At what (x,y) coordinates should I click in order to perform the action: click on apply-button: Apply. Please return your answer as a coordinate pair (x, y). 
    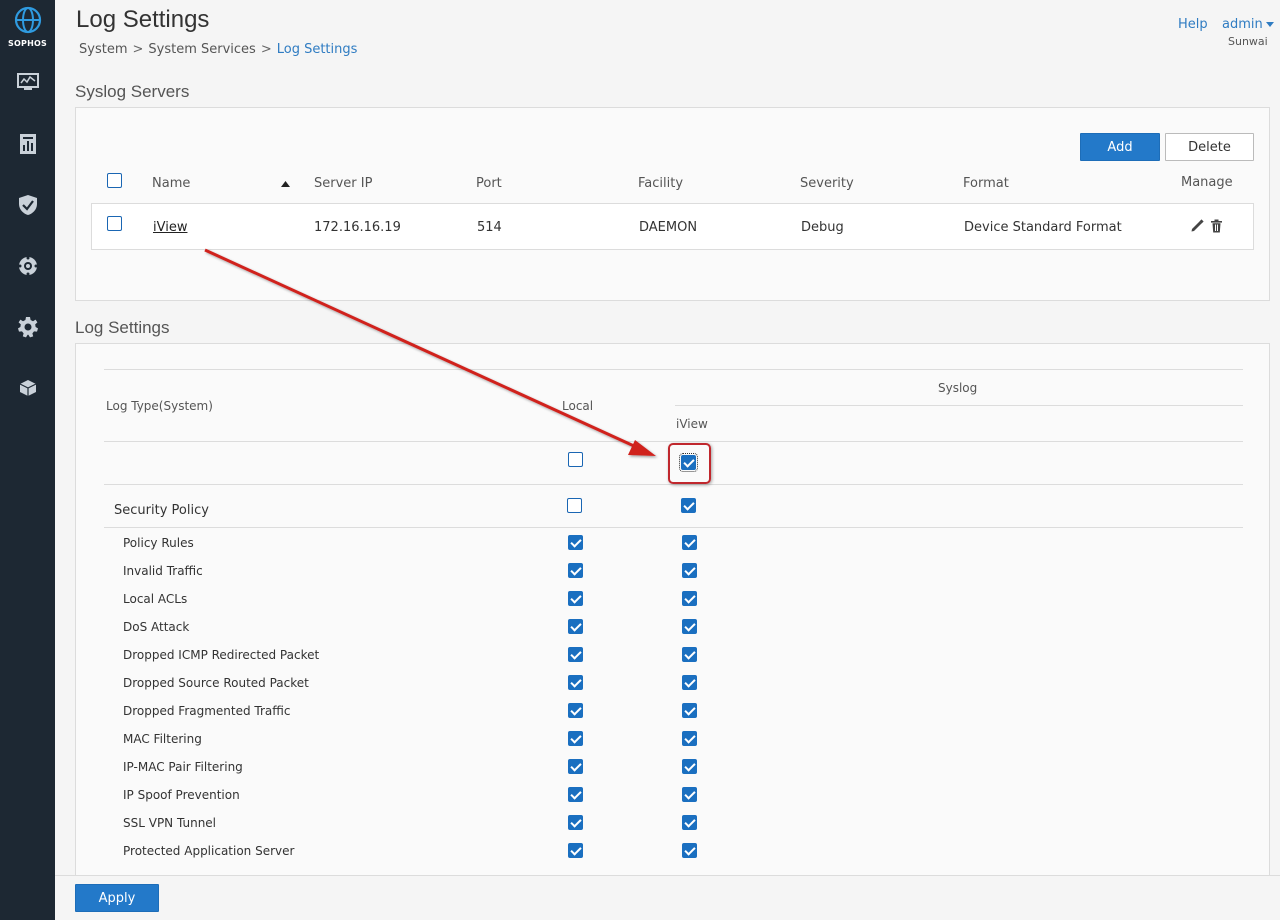
    Looking at the image, I should click on (117, 898).